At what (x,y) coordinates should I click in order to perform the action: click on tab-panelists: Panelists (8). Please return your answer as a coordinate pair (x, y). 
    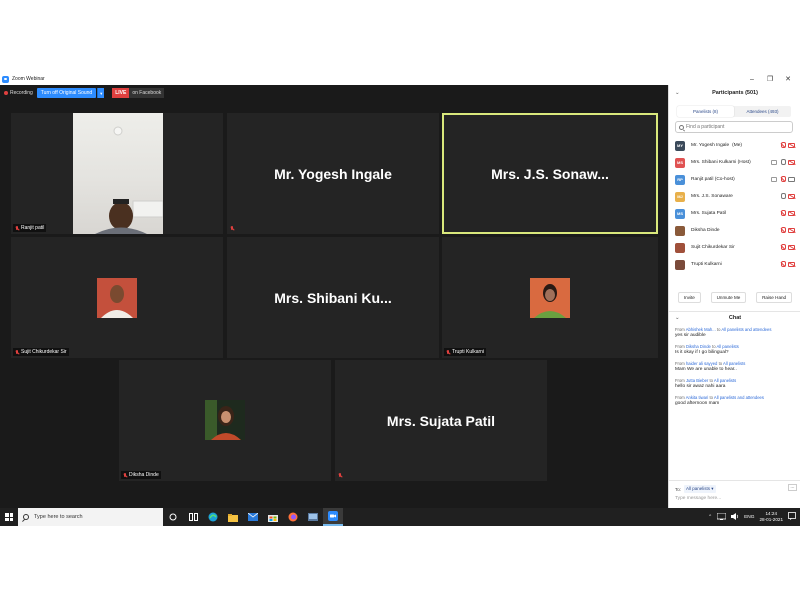
    Looking at the image, I should click on (705, 111).